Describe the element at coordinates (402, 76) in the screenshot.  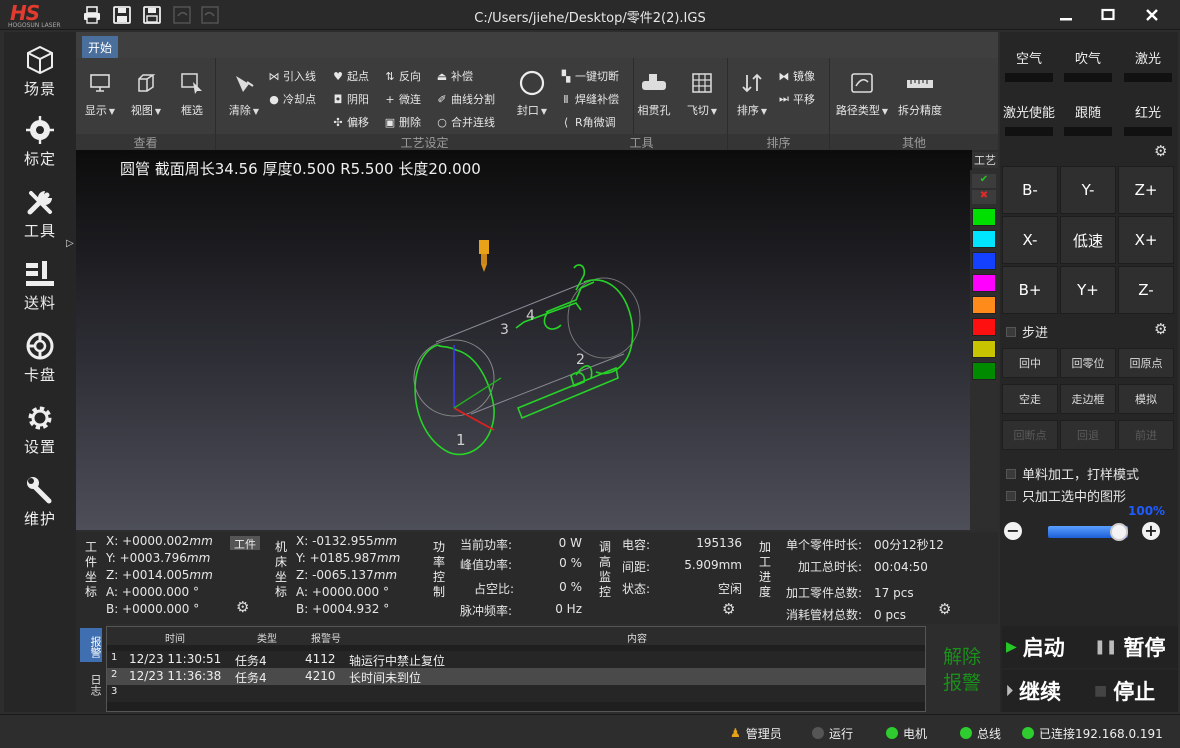
I see `reverse-button: ⇅ 反向` at that location.